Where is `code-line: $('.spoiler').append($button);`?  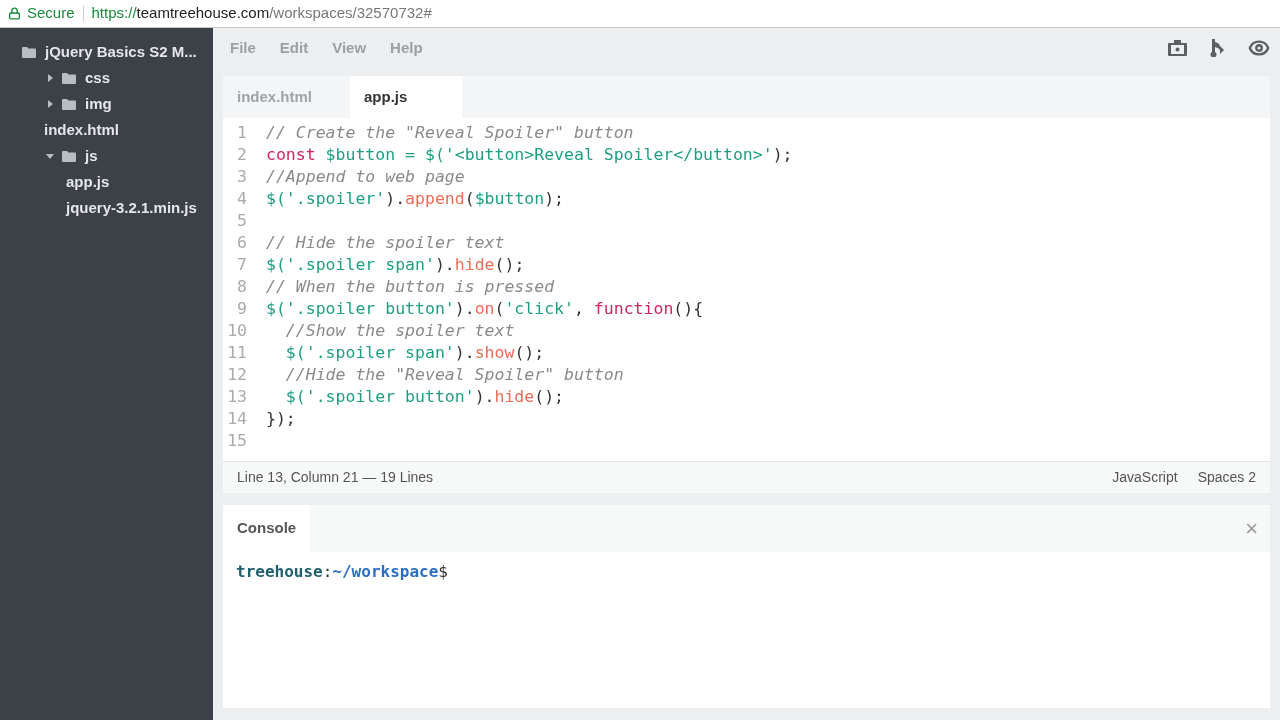 code-line: $('.spoiler').append($button); is located at coordinates (415, 199).